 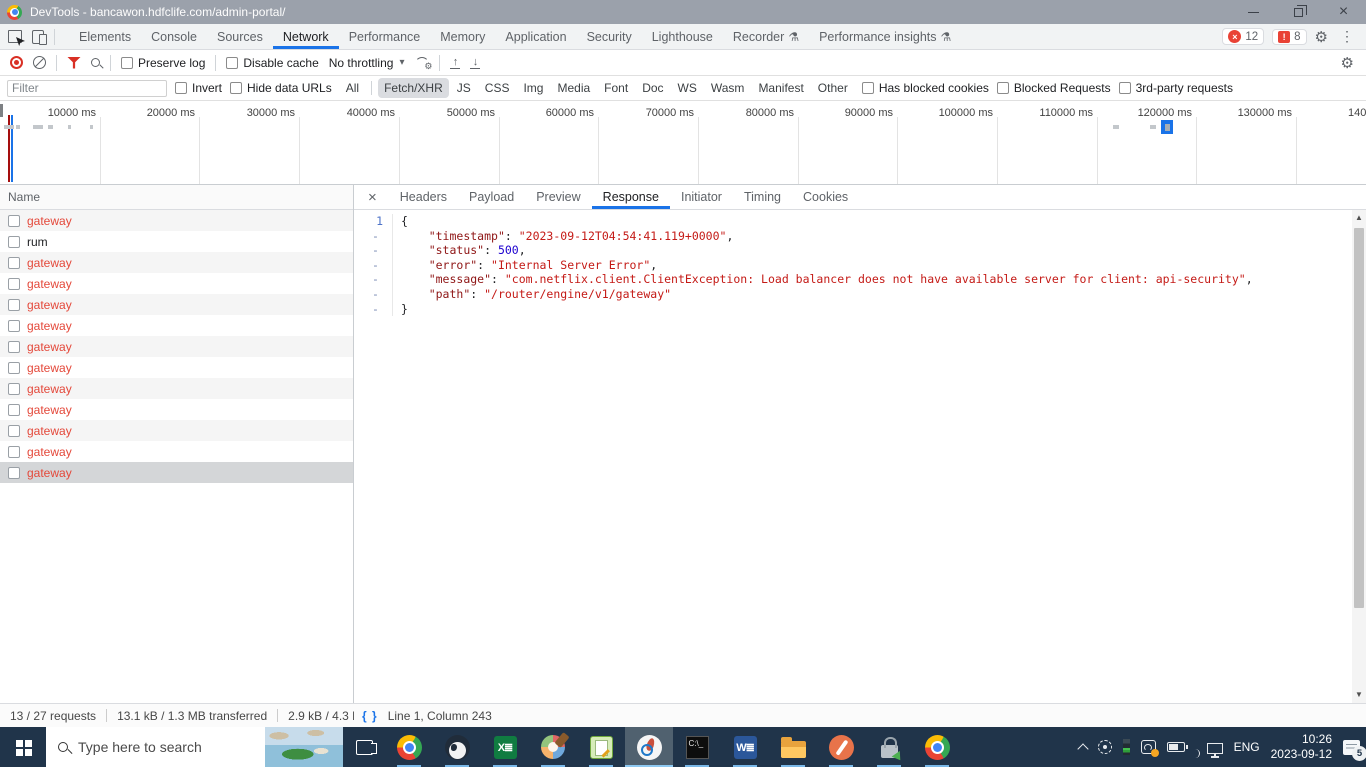 What do you see at coordinates (491, 197) in the screenshot?
I see `detail-tab-payload: Payload` at bounding box center [491, 197].